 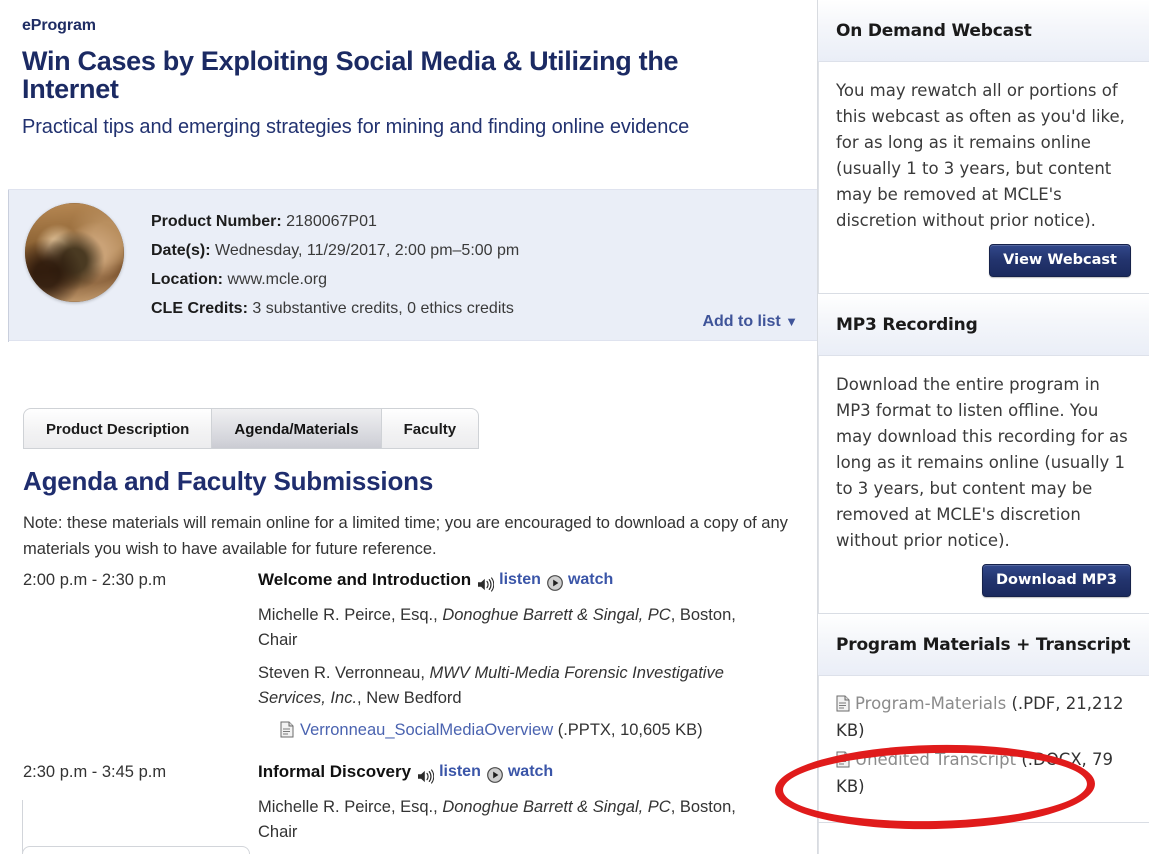 What do you see at coordinates (741, 321) in the screenshot?
I see `add-to-list-label: Add to list` at bounding box center [741, 321].